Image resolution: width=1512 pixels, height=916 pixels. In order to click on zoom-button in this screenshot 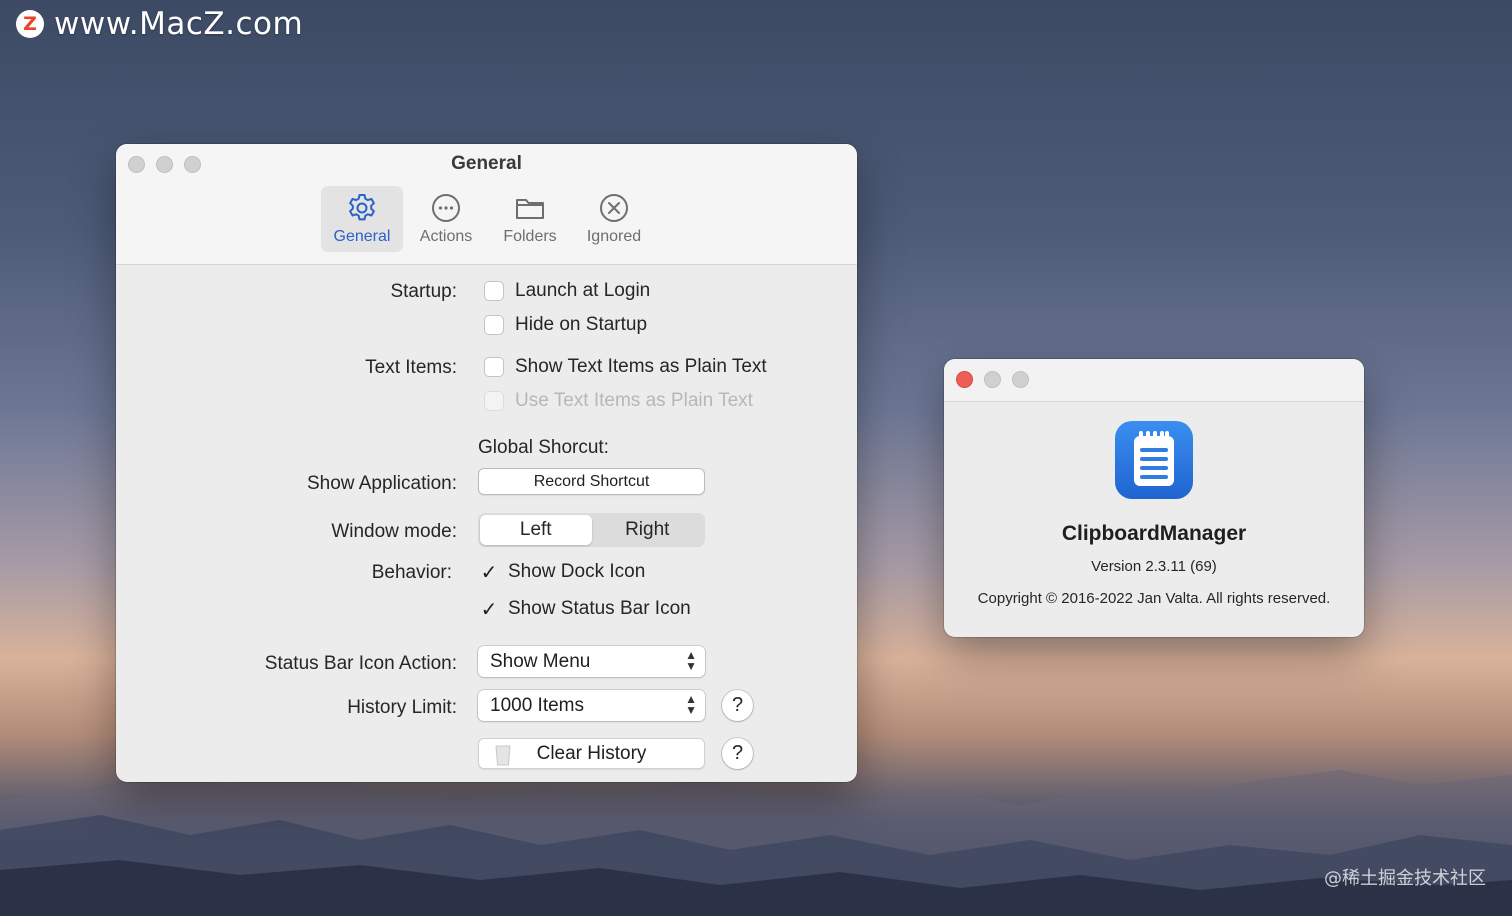, I will do `click(1020, 379)`.